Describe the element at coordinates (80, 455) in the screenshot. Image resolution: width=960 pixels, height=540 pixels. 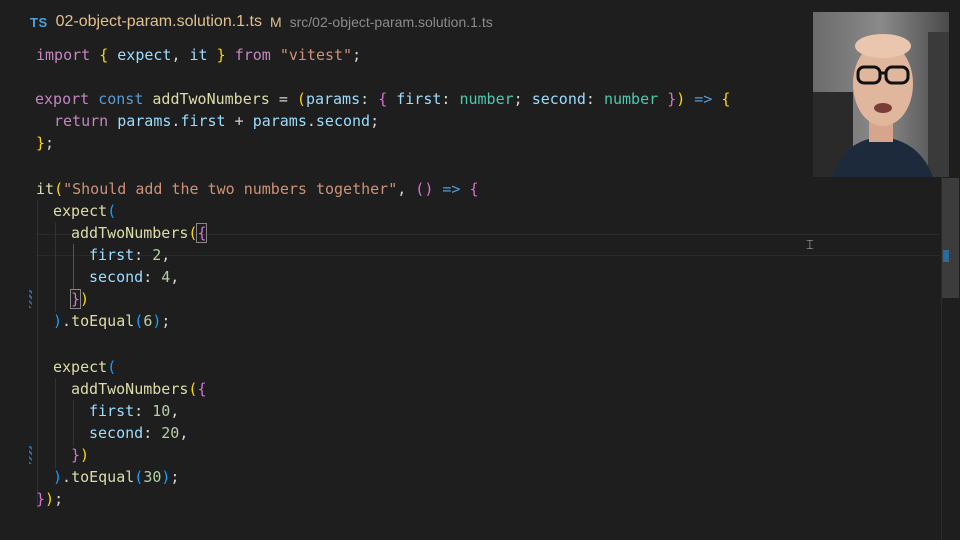
I see `code-line-19: })` at that location.